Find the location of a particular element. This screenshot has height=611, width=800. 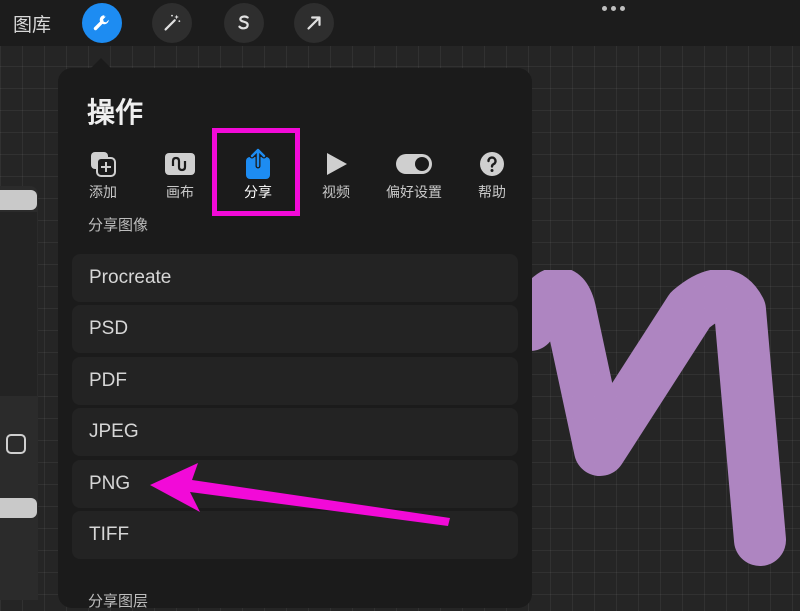

annotation-arrow-icon is located at coordinates (300, 494).